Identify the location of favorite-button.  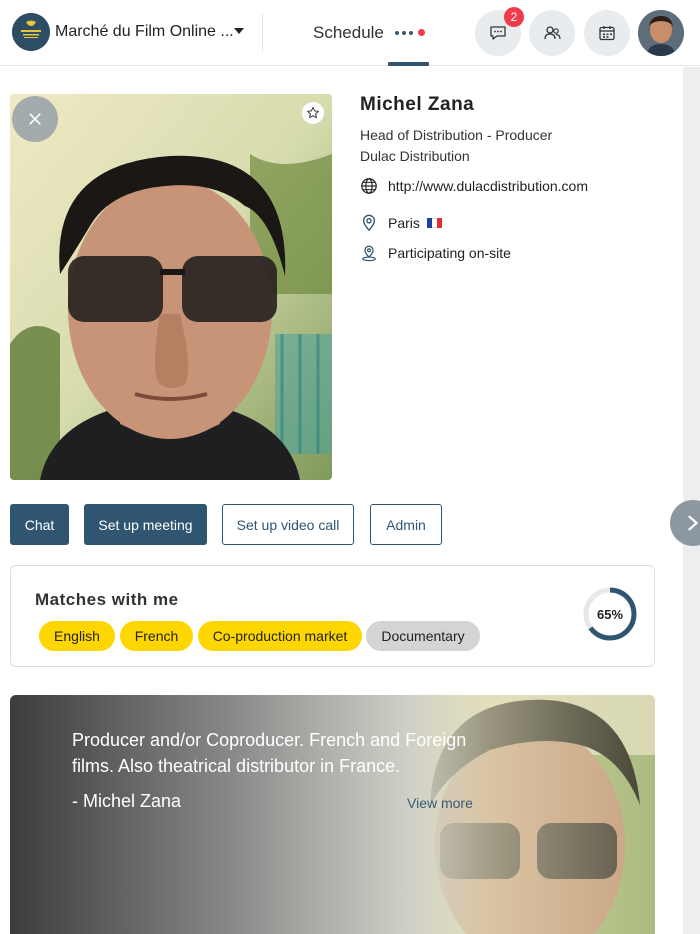
(313, 113).